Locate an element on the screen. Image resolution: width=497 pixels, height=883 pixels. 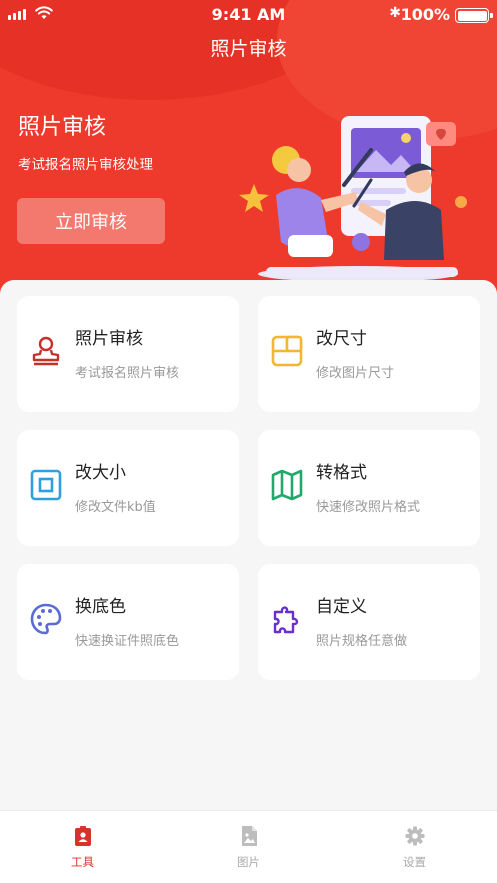
tool-title: 改尺寸 is located at coordinates (341, 339).